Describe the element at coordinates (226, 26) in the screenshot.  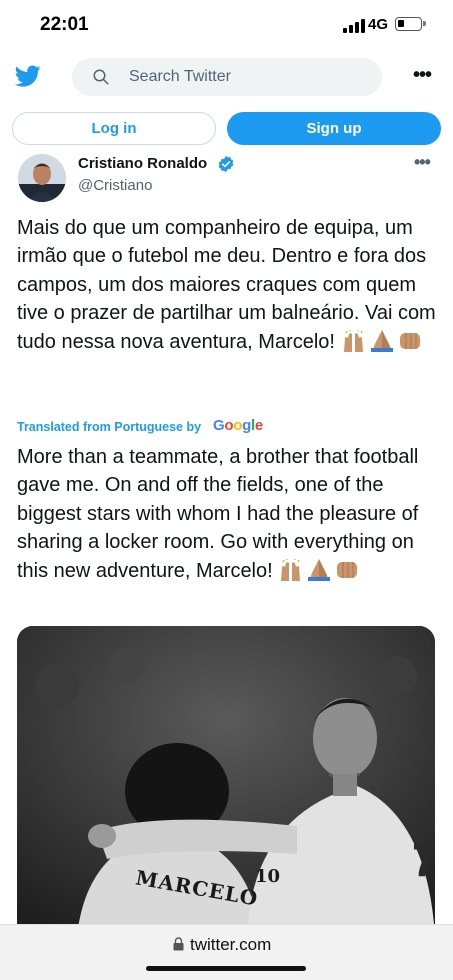
I see `status-bar: 22:01 4G` at that location.